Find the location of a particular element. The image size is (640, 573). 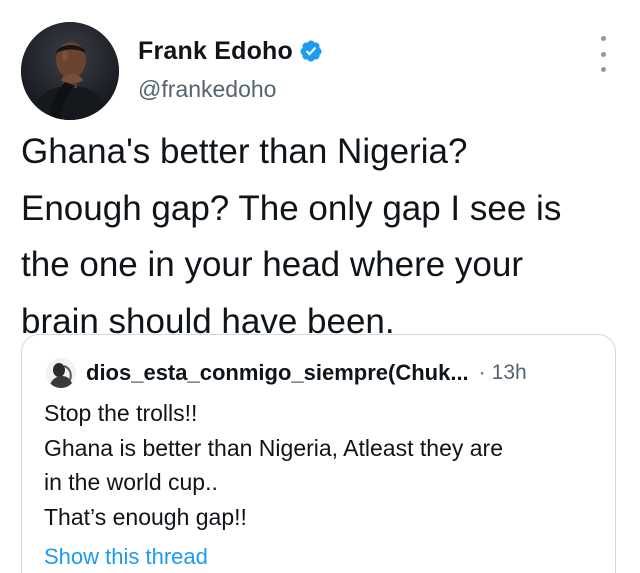

author-name: Frank Edoho is located at coordinates (215, 51).